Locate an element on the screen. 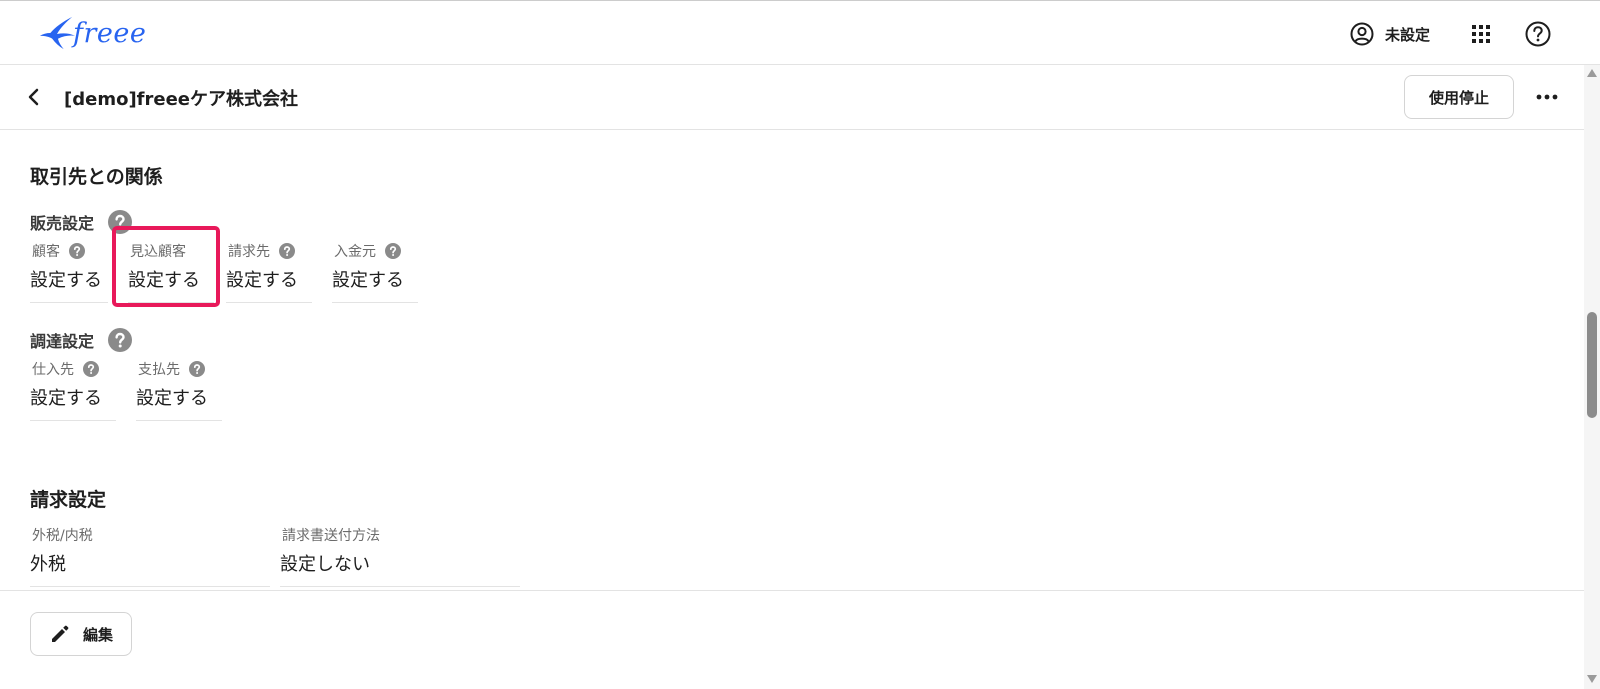 Image resolution: width=1600 pixels, height=689 pixels. field-label-text: 請求書送付方法 is located at coordinates (331, 536).